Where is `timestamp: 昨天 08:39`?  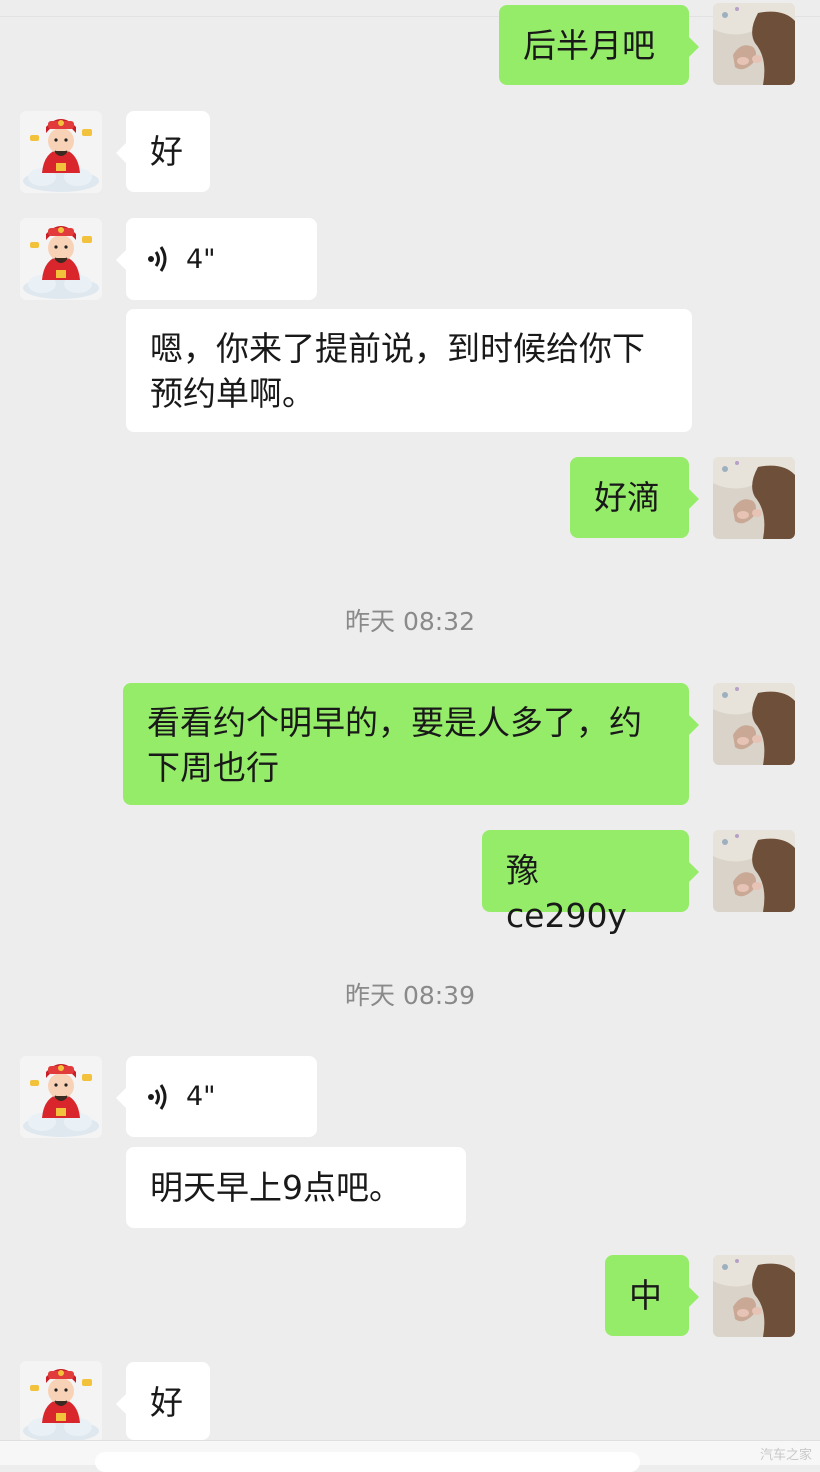
timestamp: 昨天 08:39 is located at coordinates (410, 995).